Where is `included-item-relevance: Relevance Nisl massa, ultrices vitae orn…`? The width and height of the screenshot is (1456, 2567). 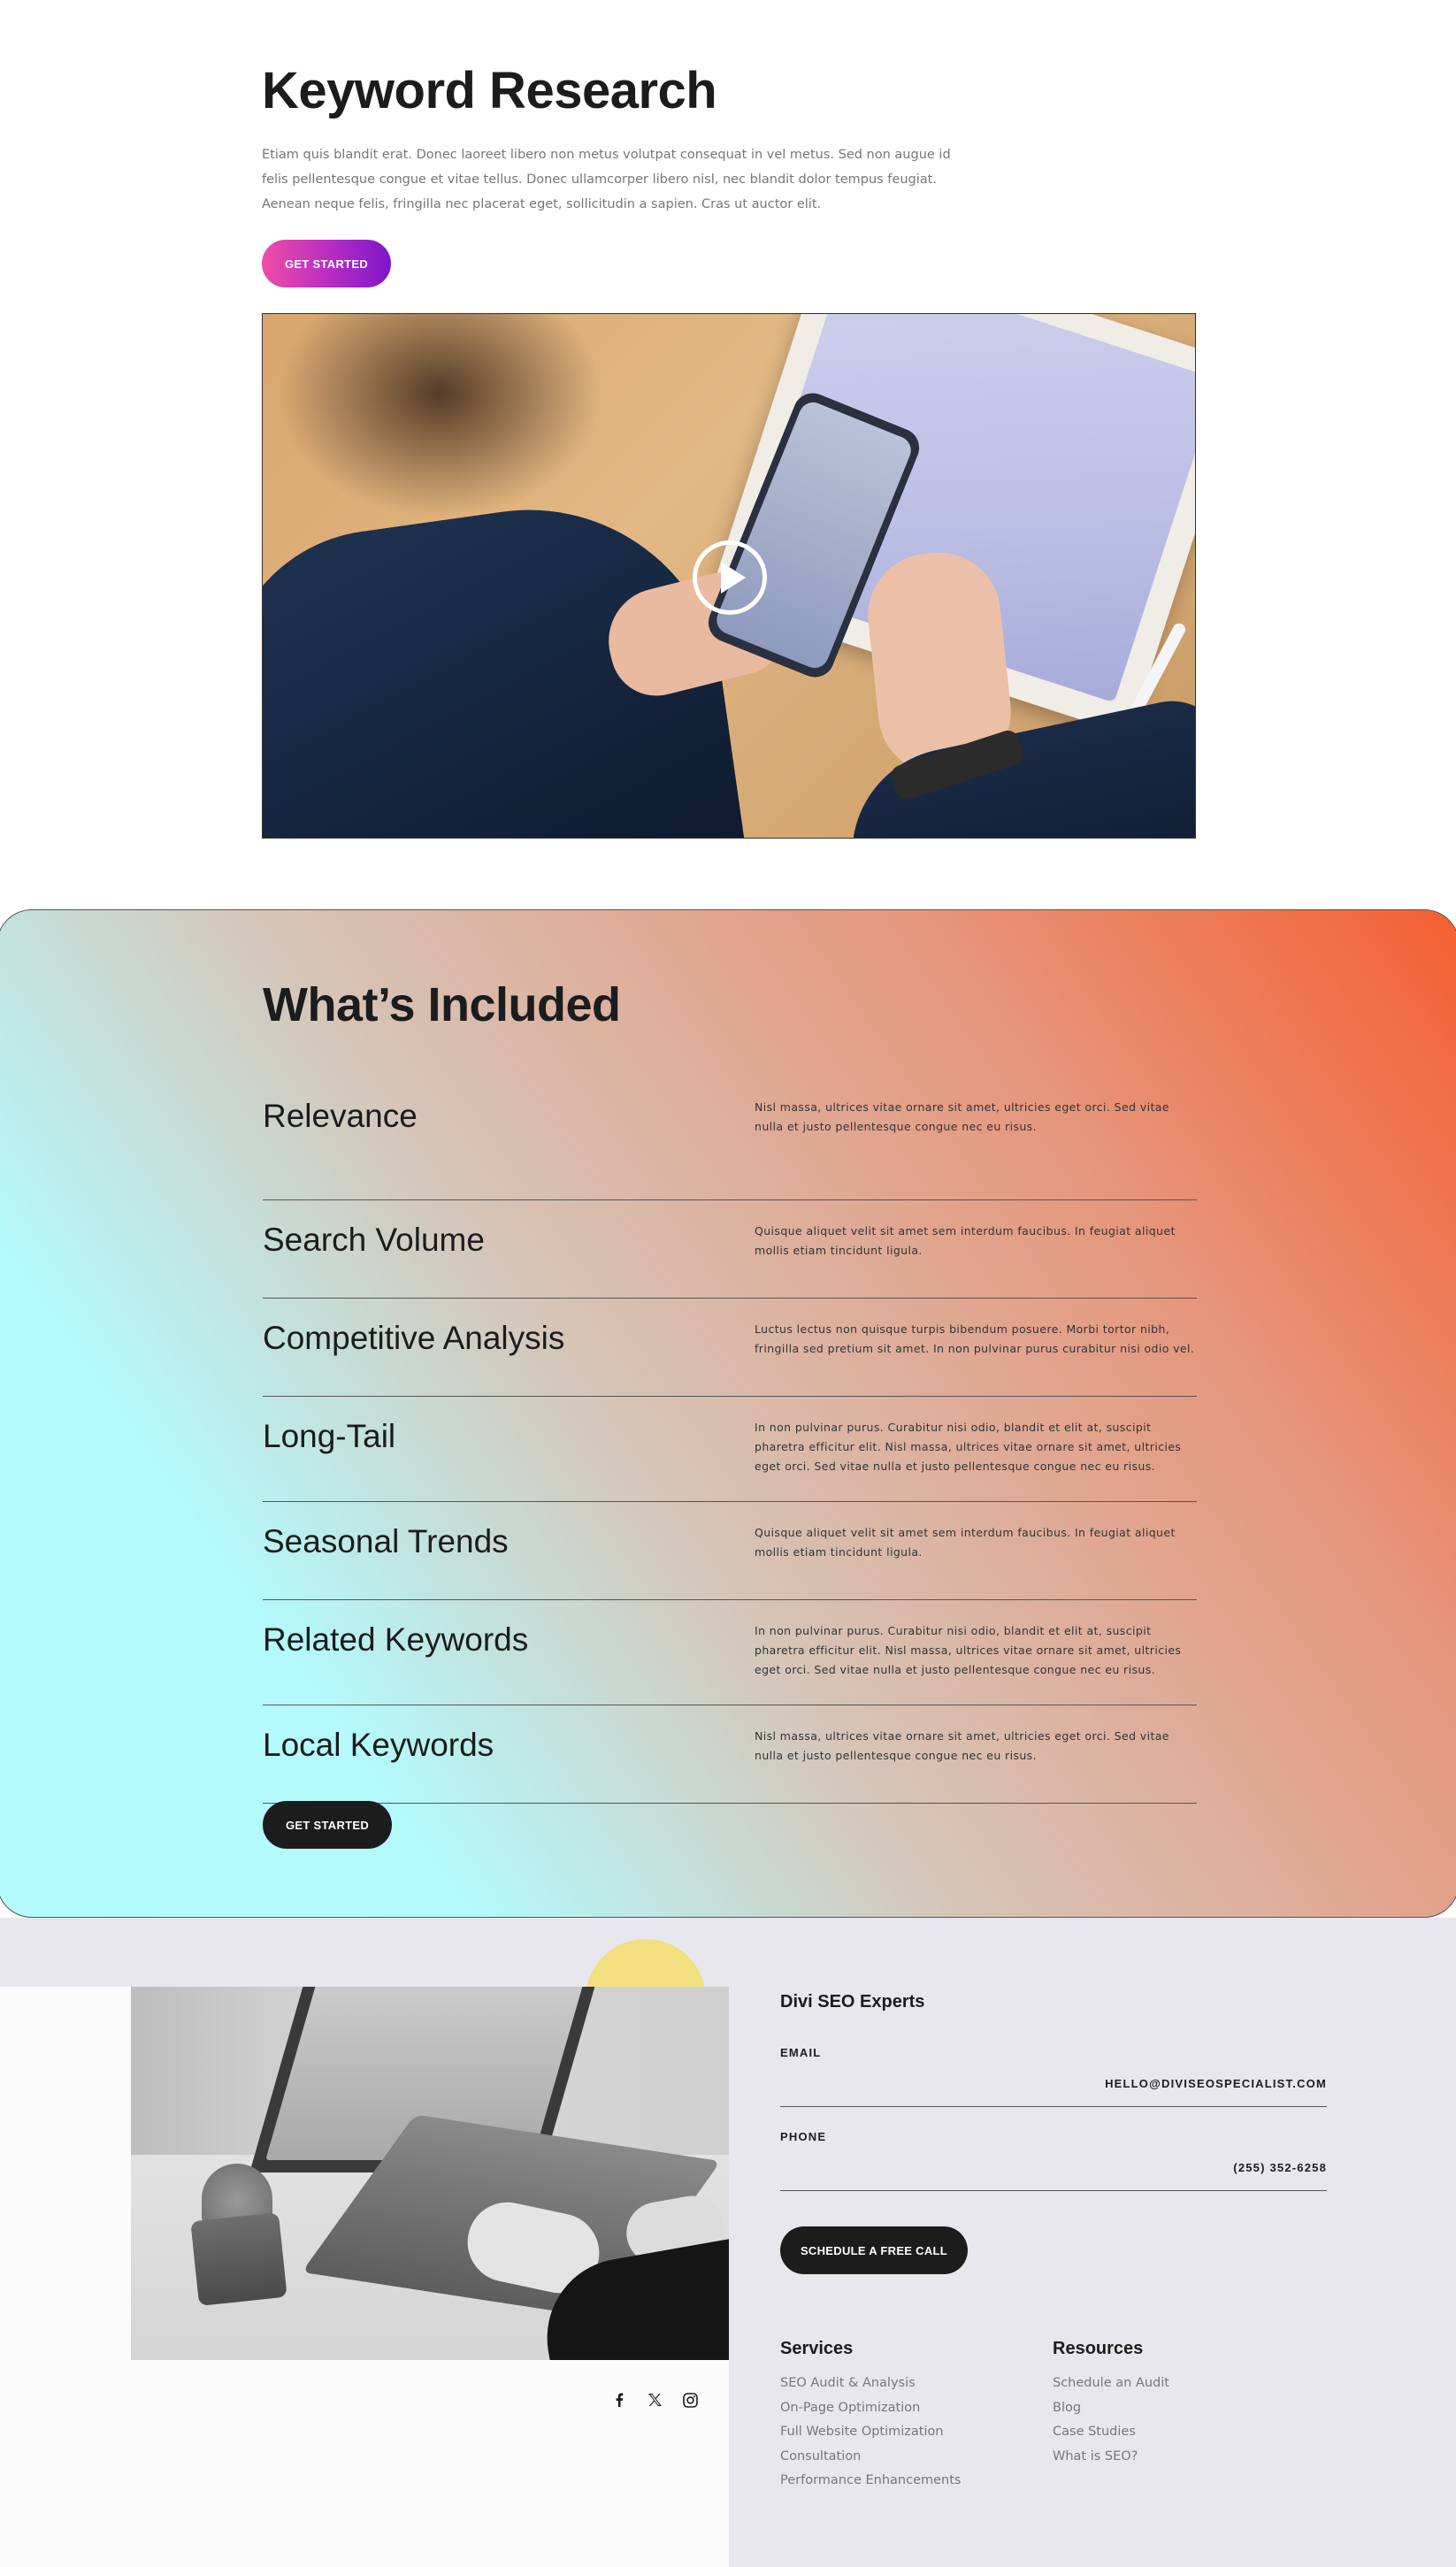 included-item-relevance: Relevance Nisl massa, ultrices vitae orn… is located at coordinates (730, 1138).